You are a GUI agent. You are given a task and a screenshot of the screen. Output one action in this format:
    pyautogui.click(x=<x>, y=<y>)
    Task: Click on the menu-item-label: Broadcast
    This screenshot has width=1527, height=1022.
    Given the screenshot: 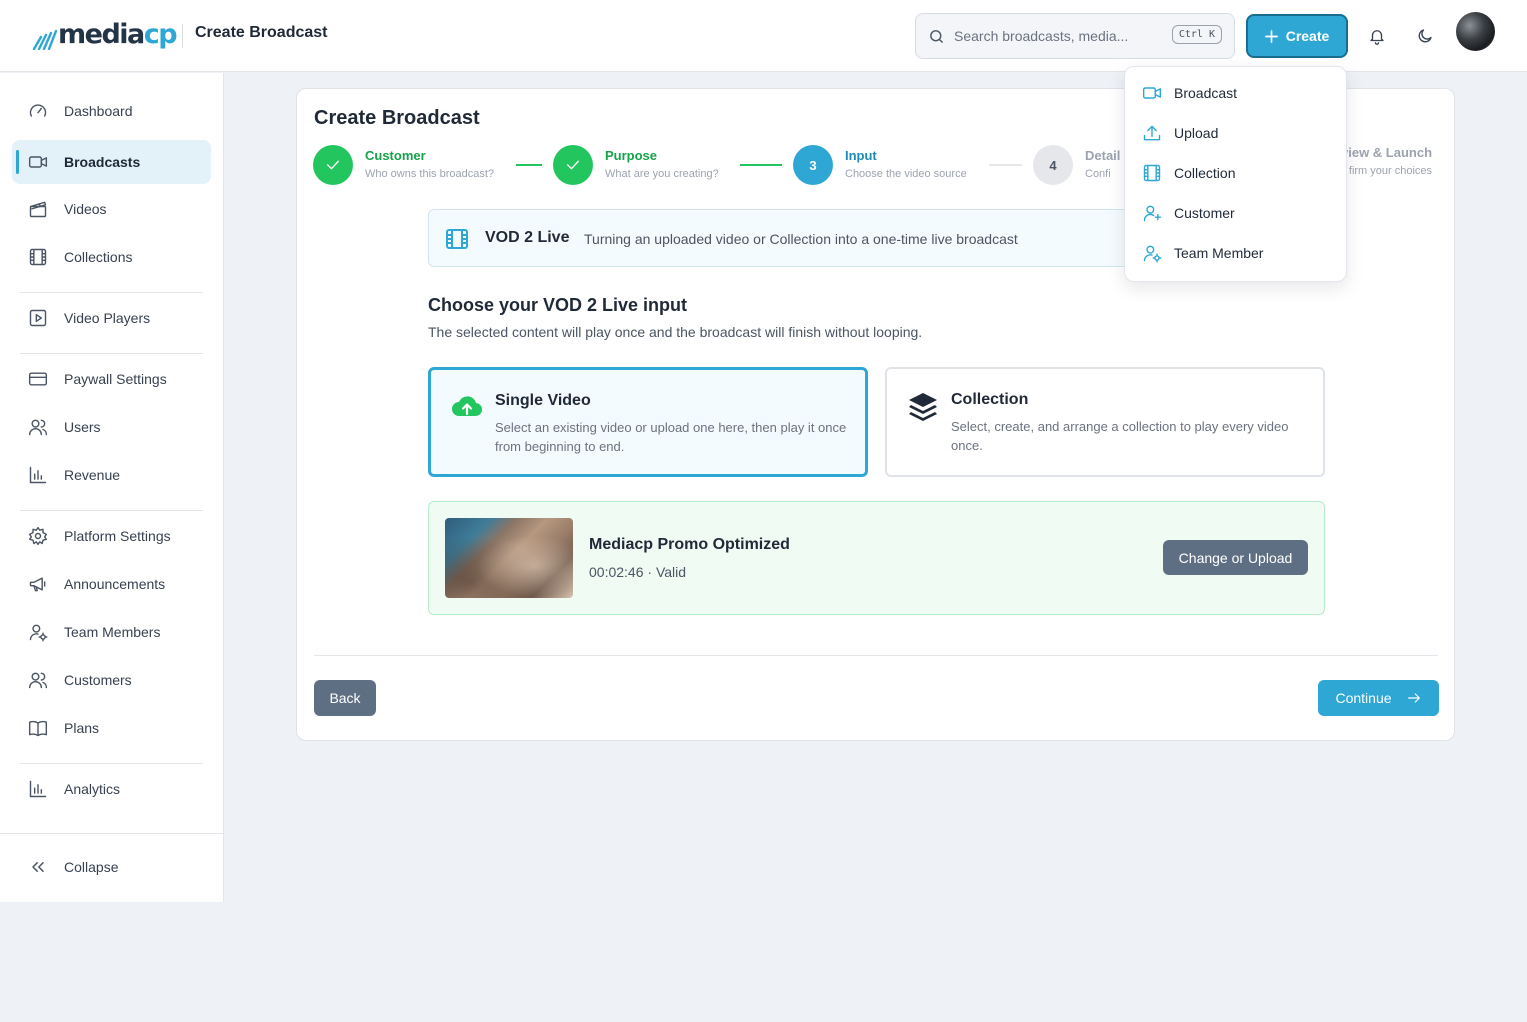 What is the action you would take?
    pyautogui.click(x=1206, y=93)
    